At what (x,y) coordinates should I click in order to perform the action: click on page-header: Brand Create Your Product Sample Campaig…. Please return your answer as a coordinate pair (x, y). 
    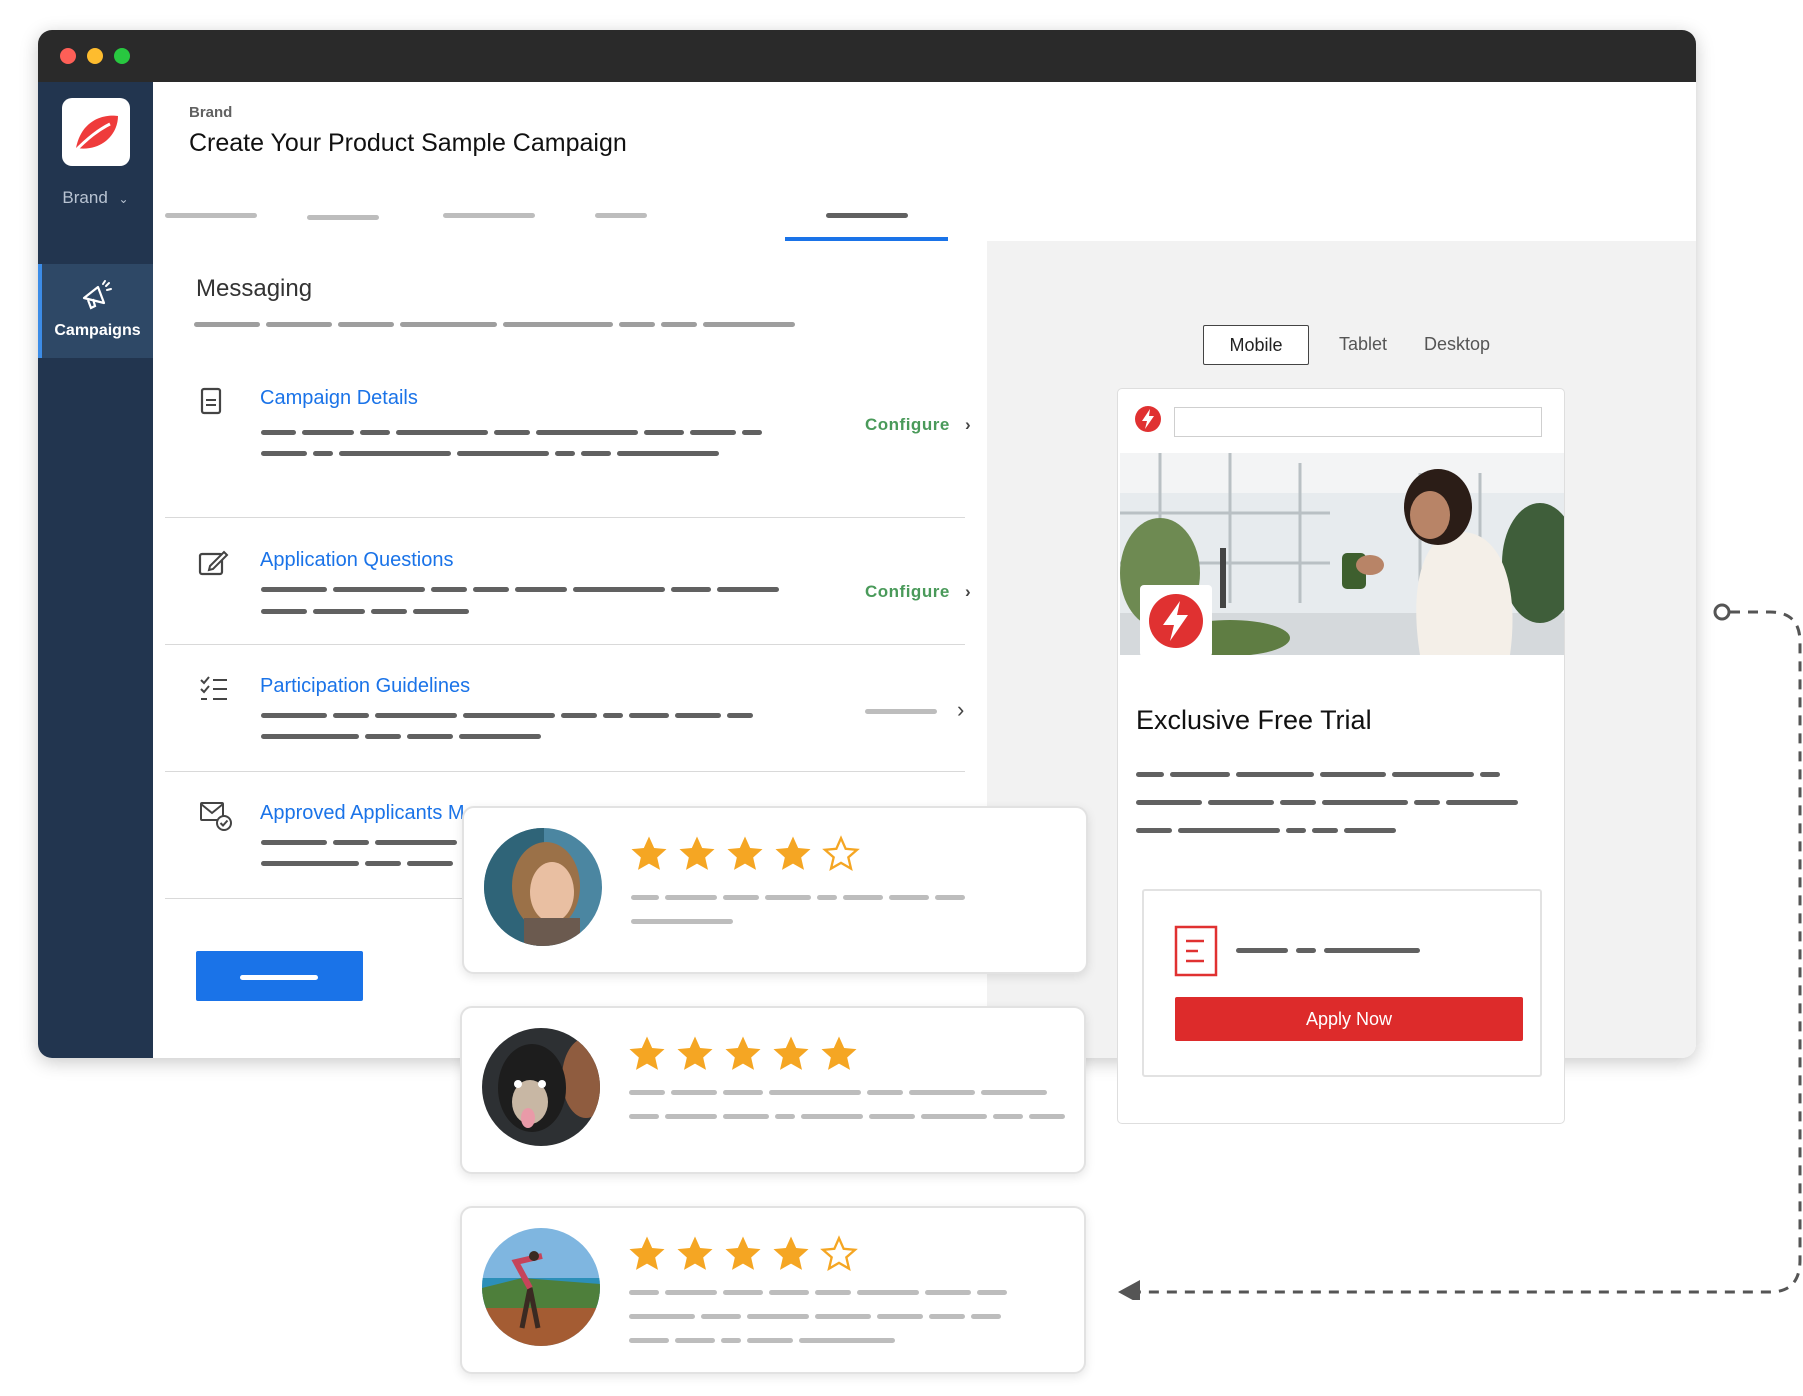
    Looking at the image, I should click on (924, 162).